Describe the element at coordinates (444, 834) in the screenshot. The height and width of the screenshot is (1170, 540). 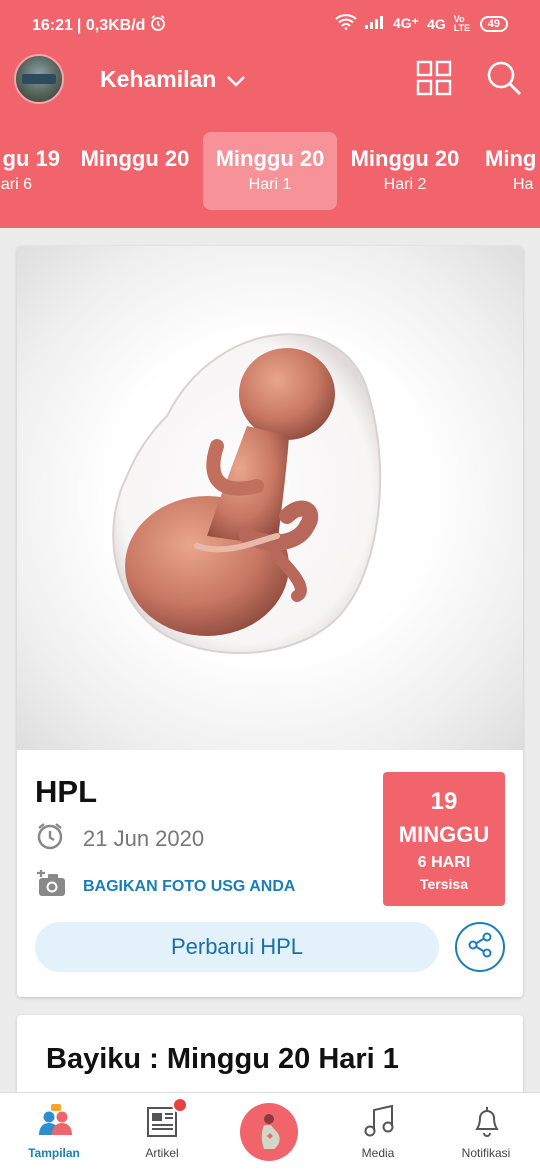
I see `countdown-weeks-unit: MINGGU` at that location.